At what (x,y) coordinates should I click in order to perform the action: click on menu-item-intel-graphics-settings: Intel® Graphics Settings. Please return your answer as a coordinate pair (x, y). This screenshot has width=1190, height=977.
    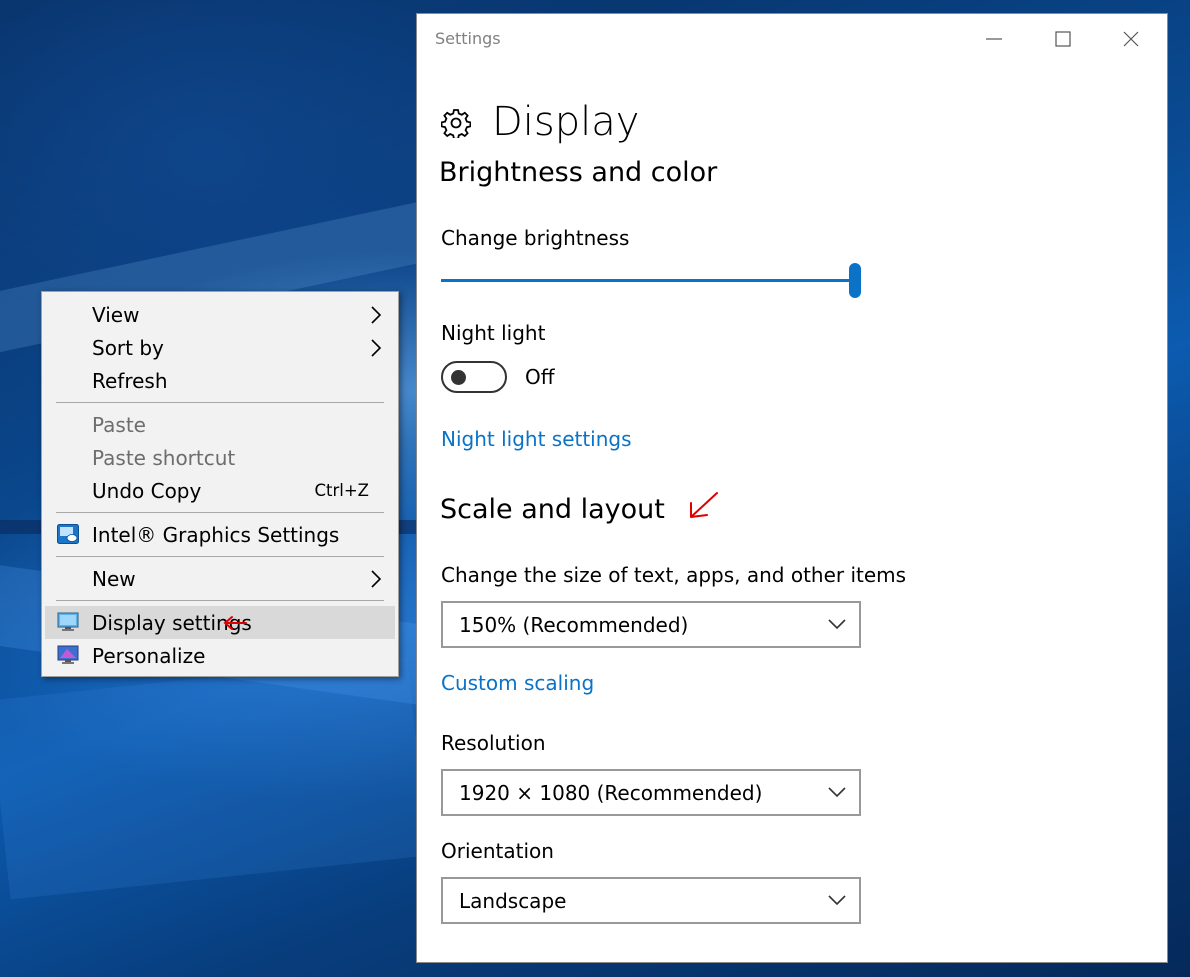
    Looking at the image, I should click on (220, 534).